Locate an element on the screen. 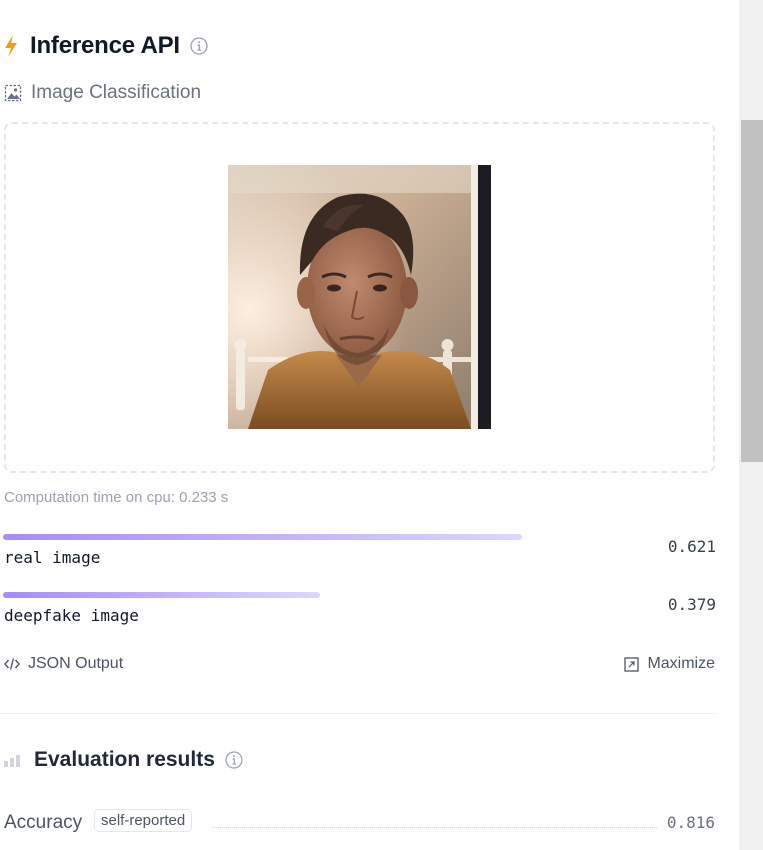  task-type: Image Classification is located at coordinates (102, 93).